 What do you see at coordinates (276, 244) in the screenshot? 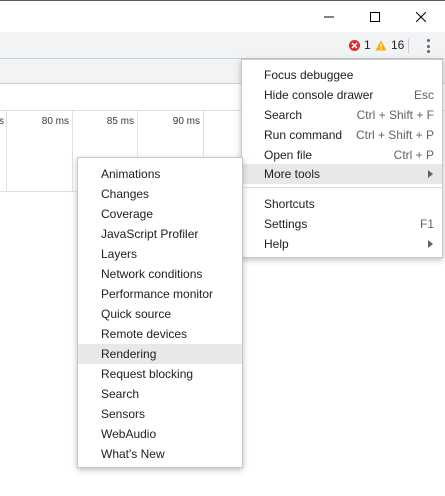
I see `menu-item-label: Help` at bounding box center [276, 244].